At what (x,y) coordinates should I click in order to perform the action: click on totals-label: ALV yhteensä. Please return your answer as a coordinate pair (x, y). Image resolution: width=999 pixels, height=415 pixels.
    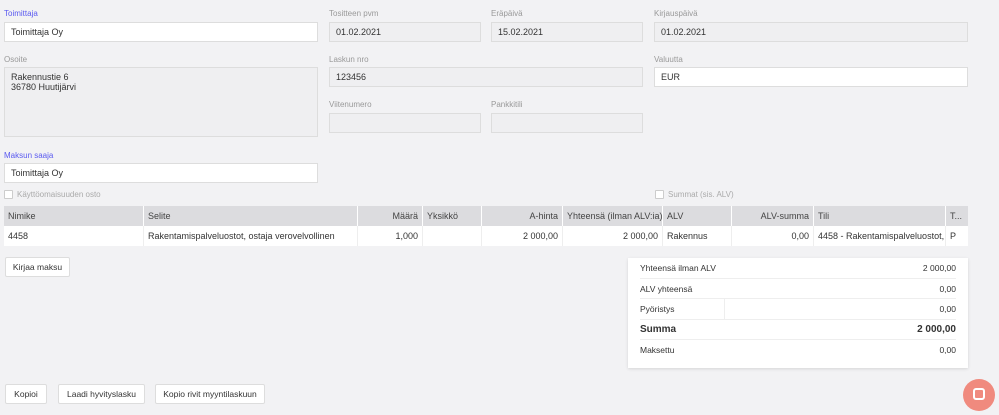
    Looking at the image, I should click on (666, 288).